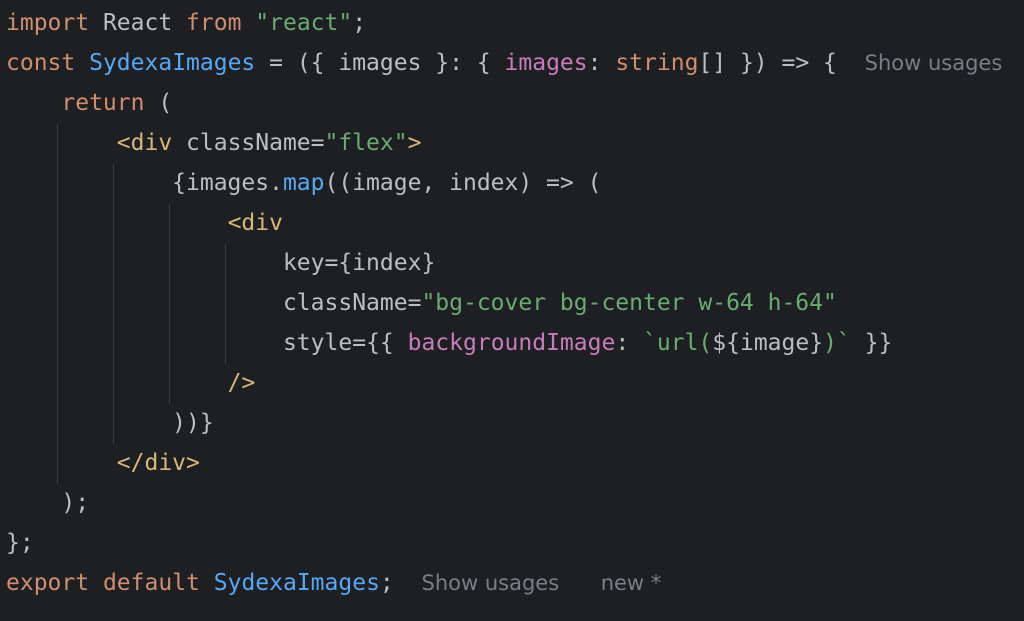 The width and height of the screenshot is (1024, 621). Describe the element at coordinates (463, 183) in the screenshot. I see `map-callback: ((image, index) => (` at that location.